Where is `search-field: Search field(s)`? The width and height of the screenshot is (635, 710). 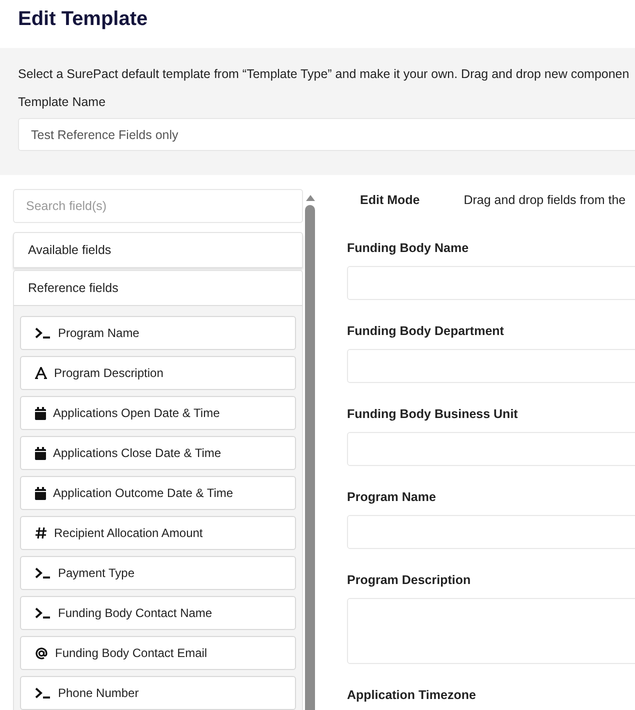 search-field: Search field(s) is located at coordinates (158, 206).